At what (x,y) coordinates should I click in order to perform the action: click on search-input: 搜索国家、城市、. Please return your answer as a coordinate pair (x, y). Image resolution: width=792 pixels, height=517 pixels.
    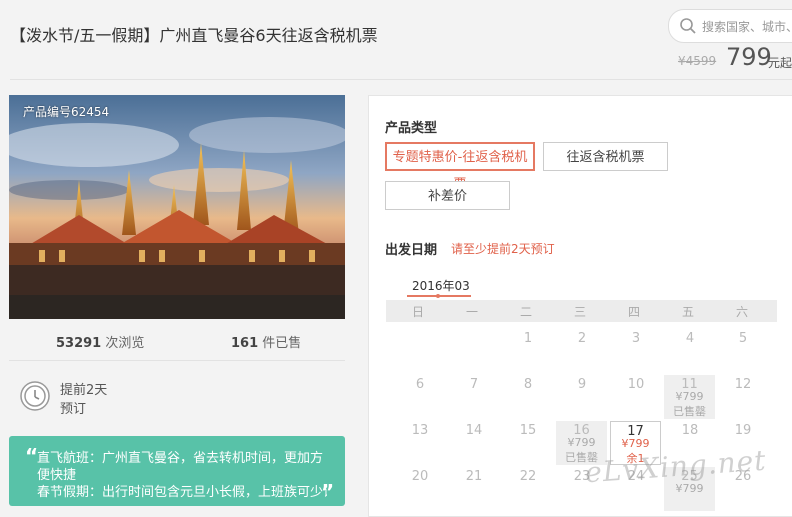
    Looking at the image, I should click on (747, 26).